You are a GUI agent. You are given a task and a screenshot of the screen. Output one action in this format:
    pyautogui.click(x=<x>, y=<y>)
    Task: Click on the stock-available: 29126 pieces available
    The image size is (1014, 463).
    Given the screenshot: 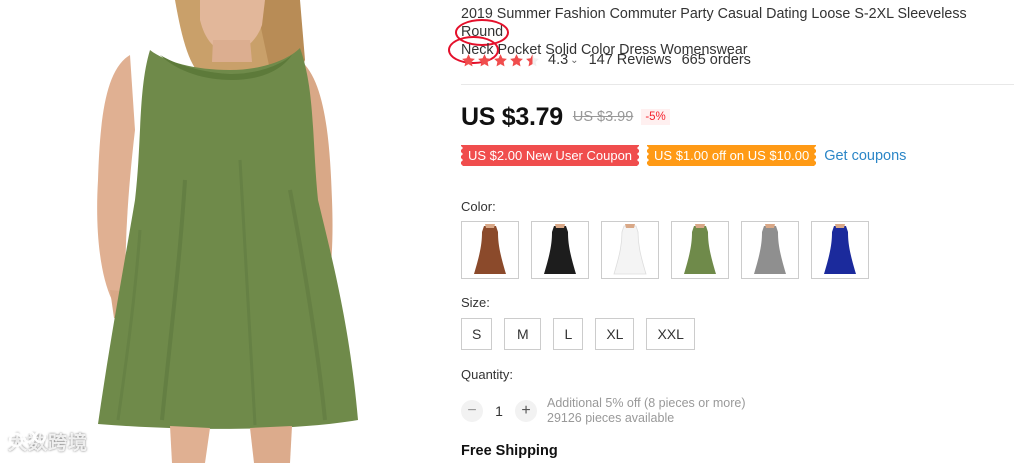 What is the action you would take?
    pyautogui.click(x=611, y=418)
    